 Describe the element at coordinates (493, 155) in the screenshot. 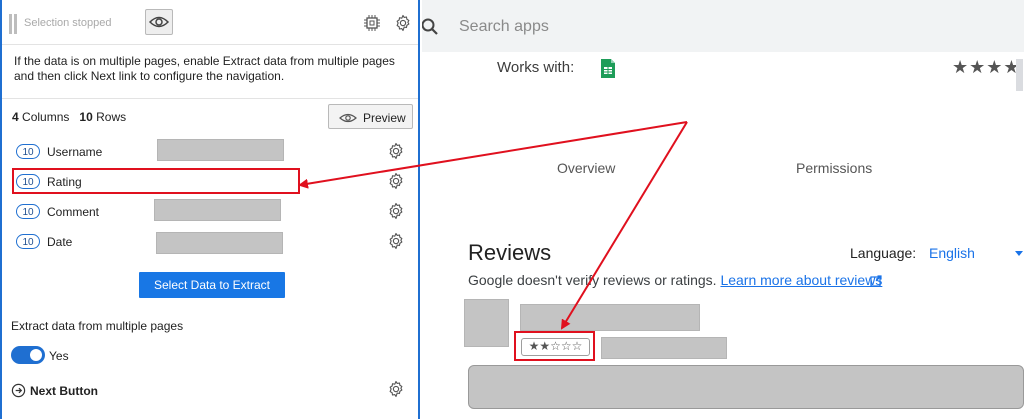

I see `arrow-to-rating-field` at that location.